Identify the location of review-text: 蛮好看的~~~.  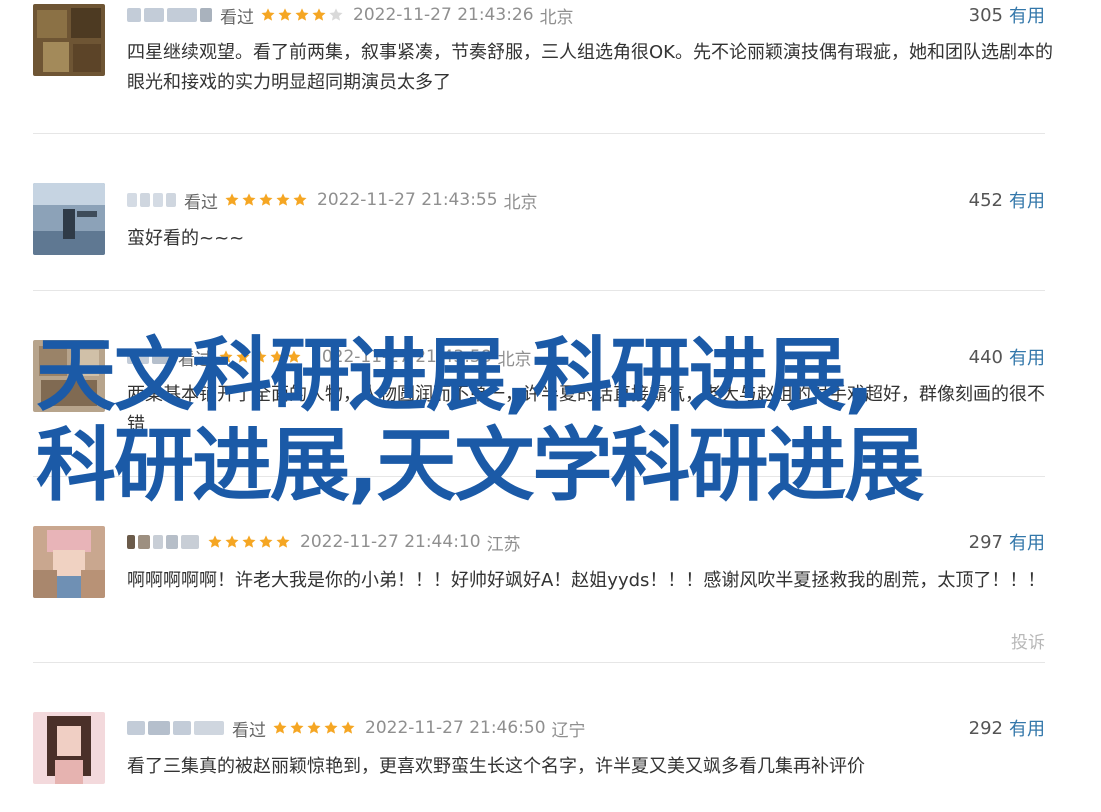
(186, 238).